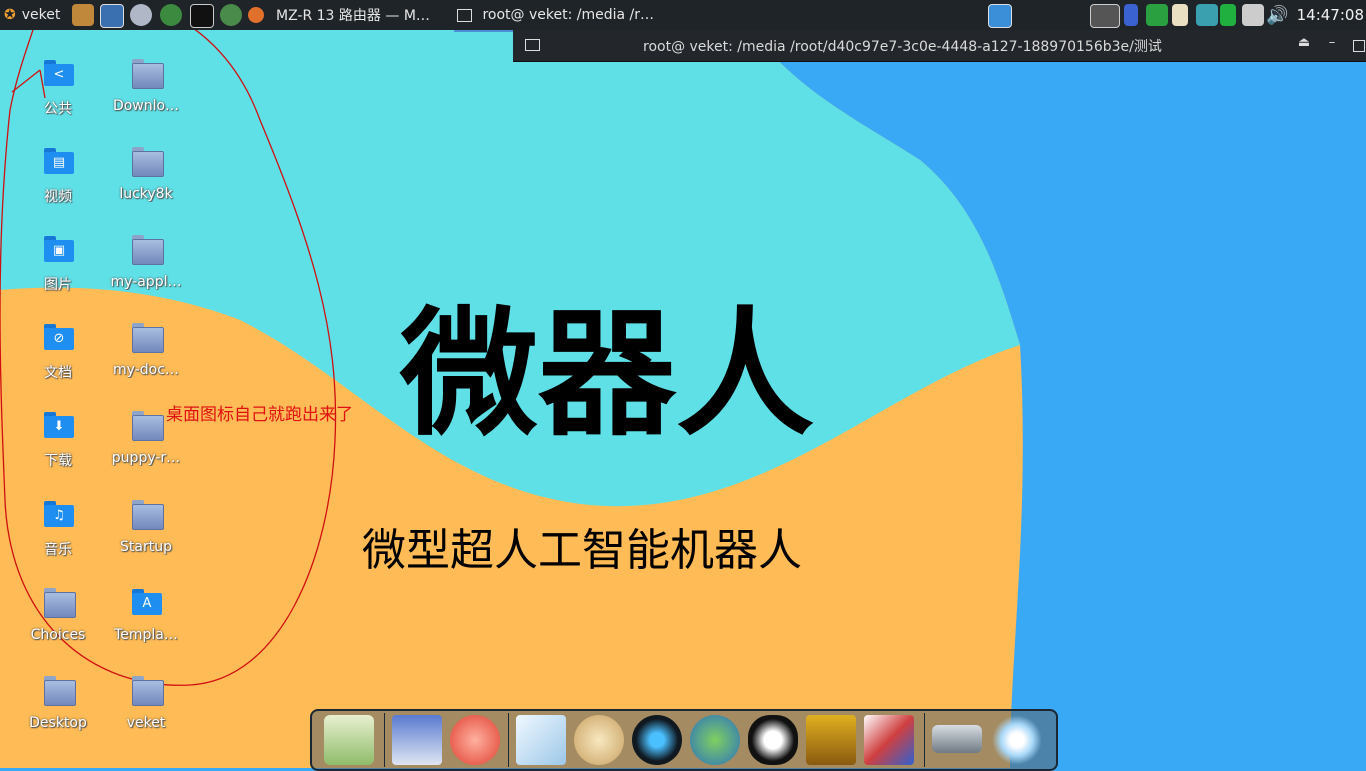 The height and width of the screenshot is (771, 1366). I want to click on desktop-icon-desktop: Desktop, so click(58, 717).